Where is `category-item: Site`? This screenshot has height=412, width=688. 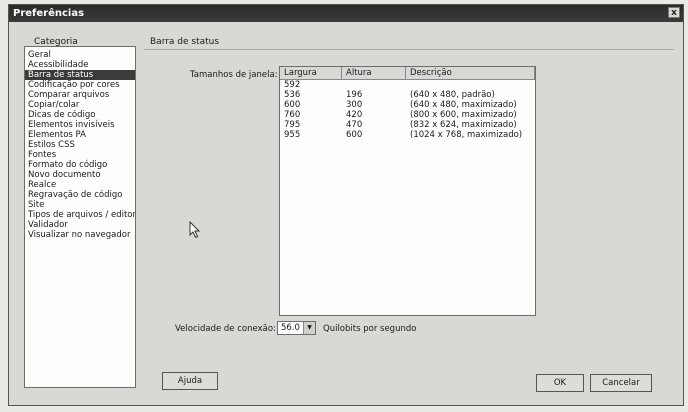
category-item: Site is located at coordinates (80, 205).